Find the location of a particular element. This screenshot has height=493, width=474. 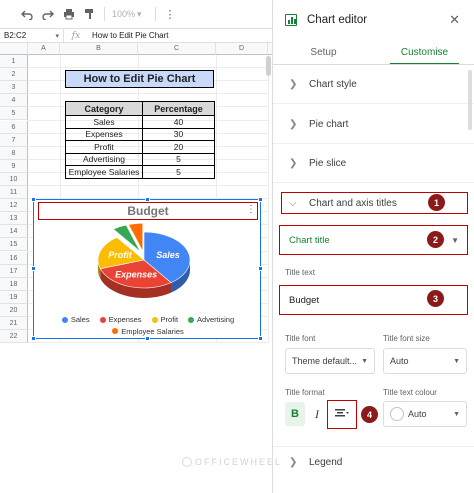

zoom-select: 100% ▾ is located at coordinates (130, 14).